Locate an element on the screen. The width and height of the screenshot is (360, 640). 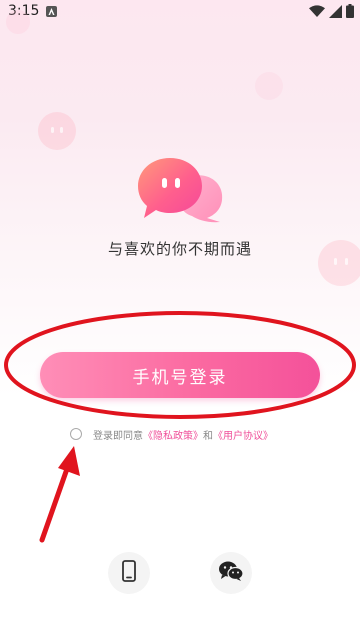
status-icons is located at coordinates (331, 12).